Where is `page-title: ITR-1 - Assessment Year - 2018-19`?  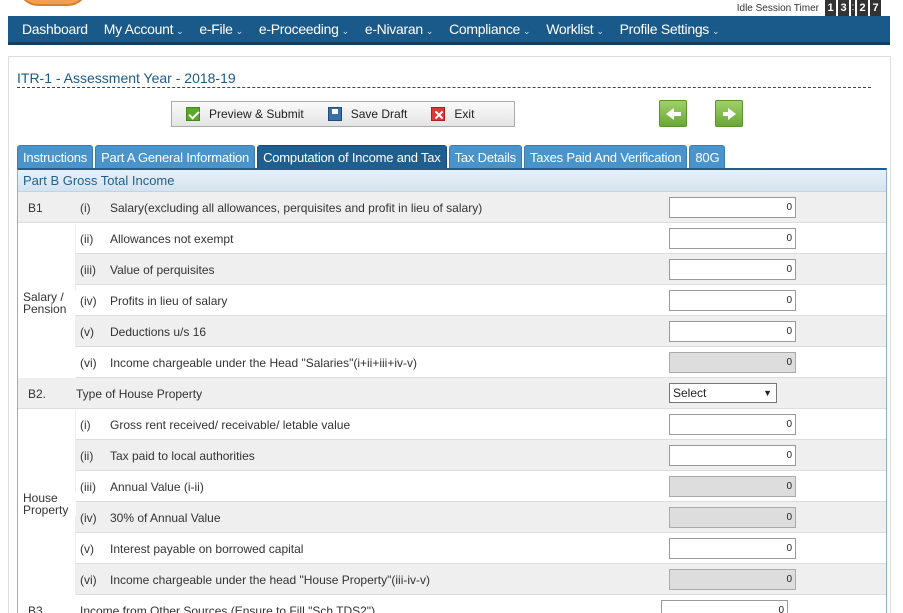 page-title: ITR-1 - Assessment Year - 2018-19 is located at coordinates (444, 79).